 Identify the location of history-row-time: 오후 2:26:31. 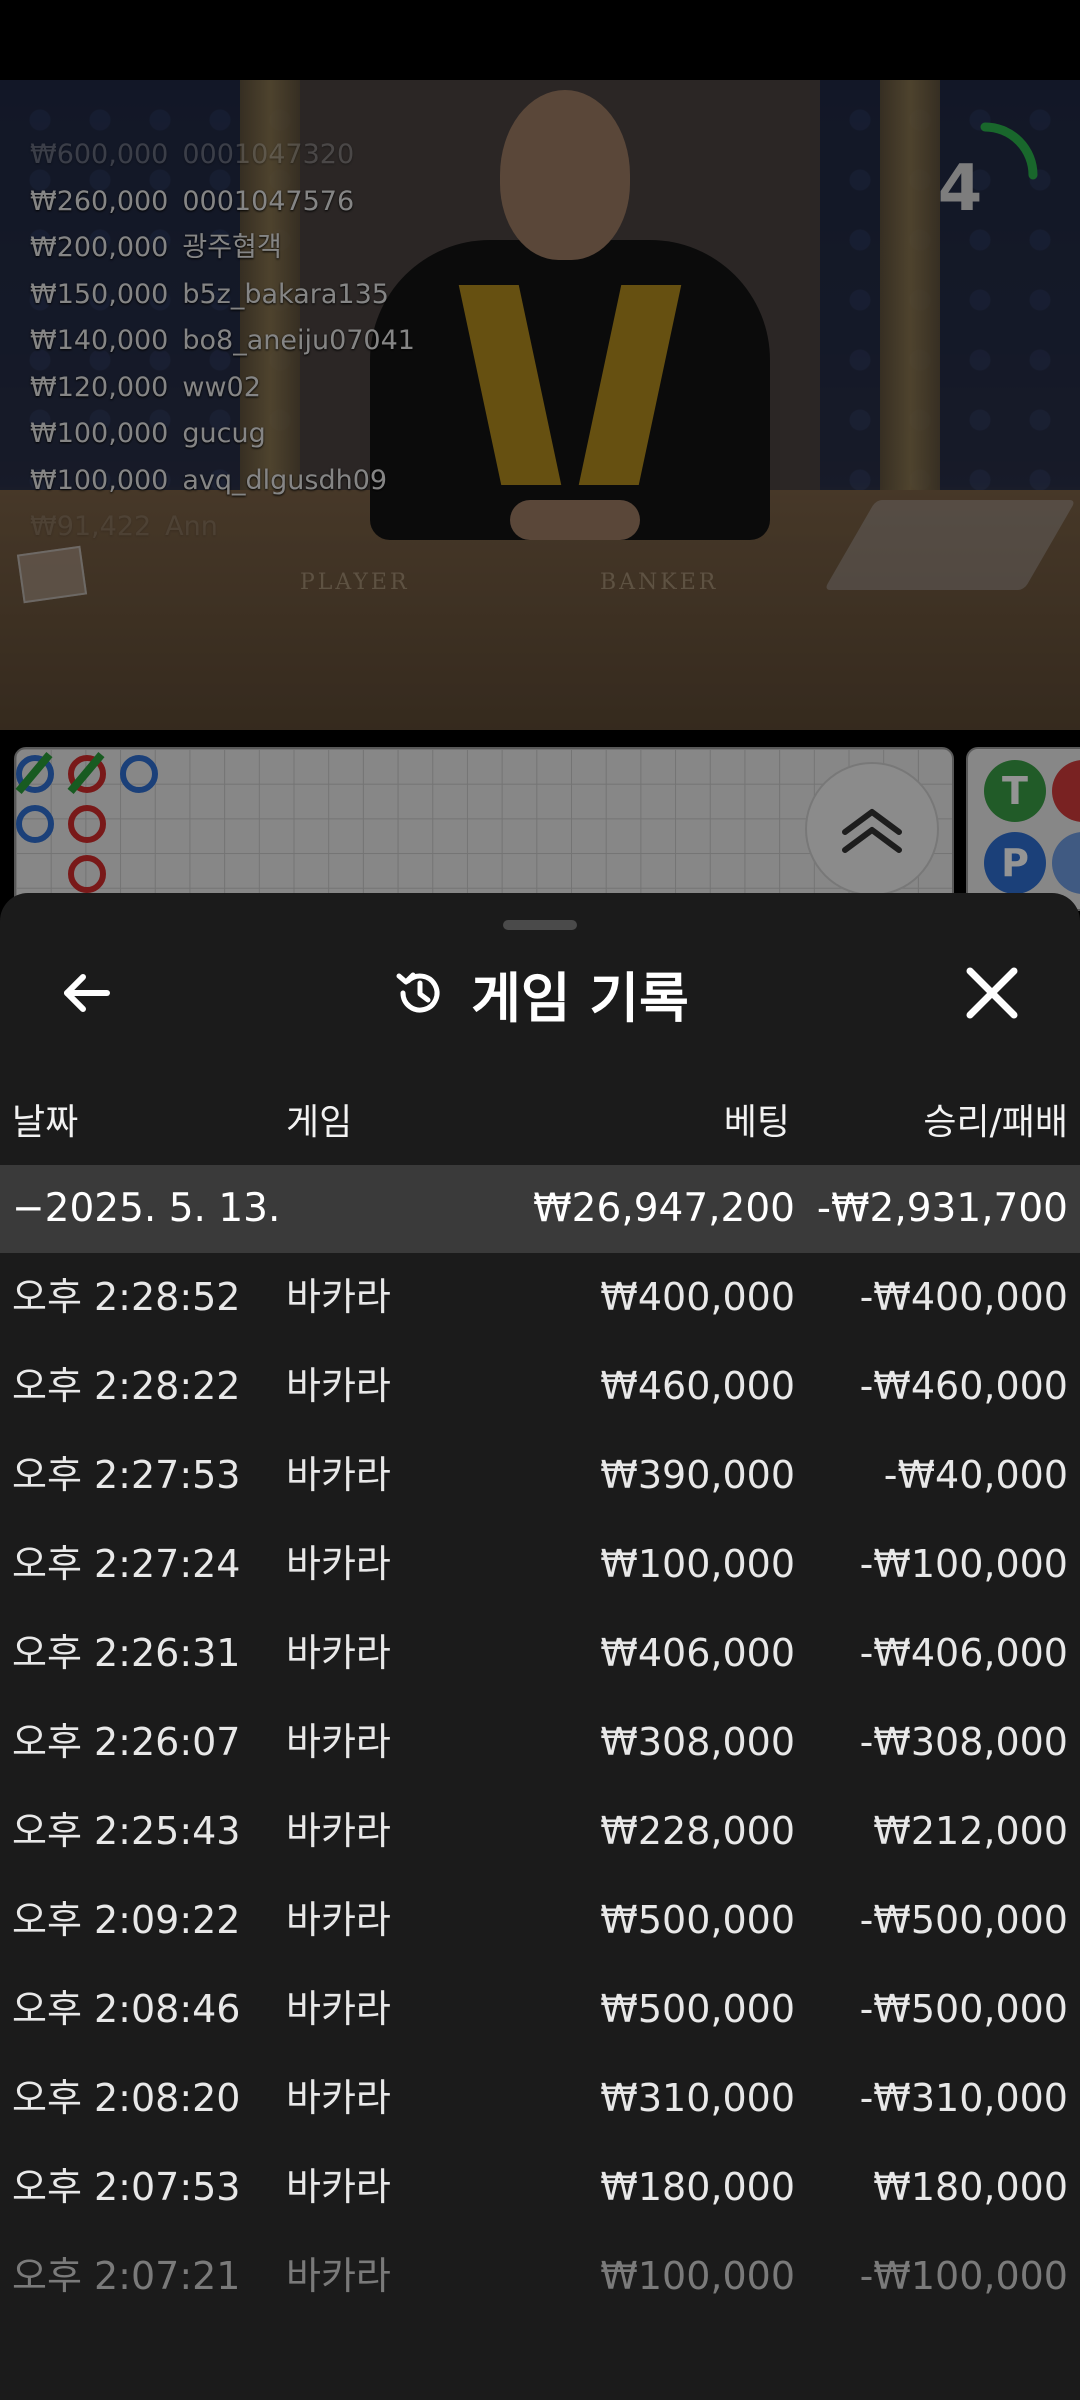
(126, 1653).